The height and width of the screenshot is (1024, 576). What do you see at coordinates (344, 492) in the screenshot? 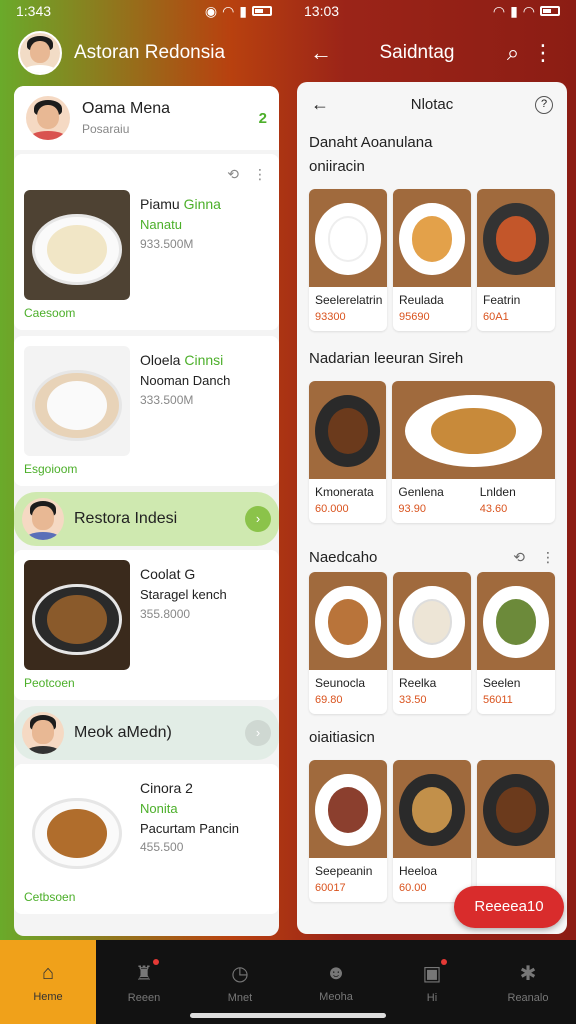
I see `dish-name: Kmonerata` at bounding box center [344, 492].